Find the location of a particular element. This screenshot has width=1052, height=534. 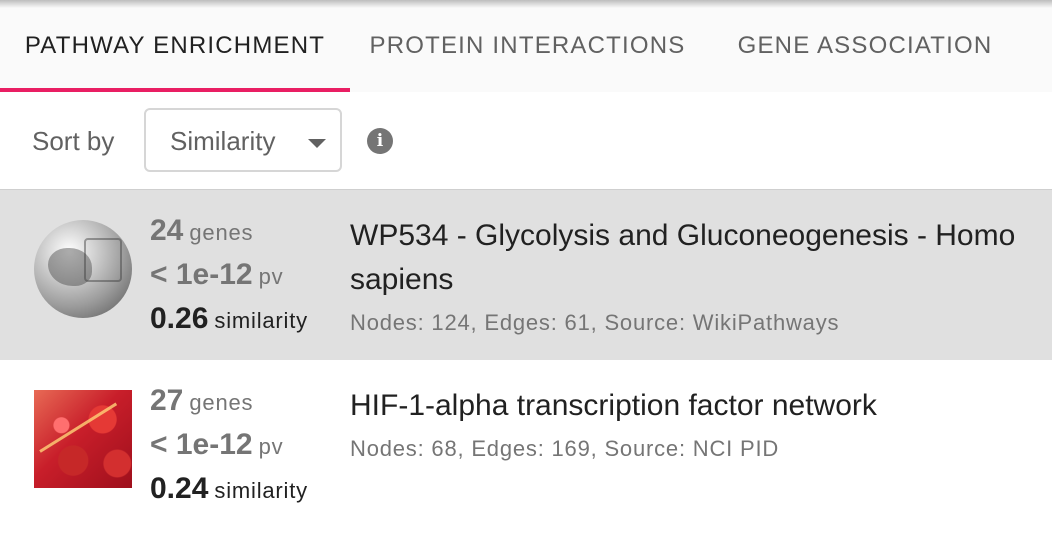

result-stats: 24 genes < 1e-12 pv 0.26 similarity is located at coordinates (245, 280).